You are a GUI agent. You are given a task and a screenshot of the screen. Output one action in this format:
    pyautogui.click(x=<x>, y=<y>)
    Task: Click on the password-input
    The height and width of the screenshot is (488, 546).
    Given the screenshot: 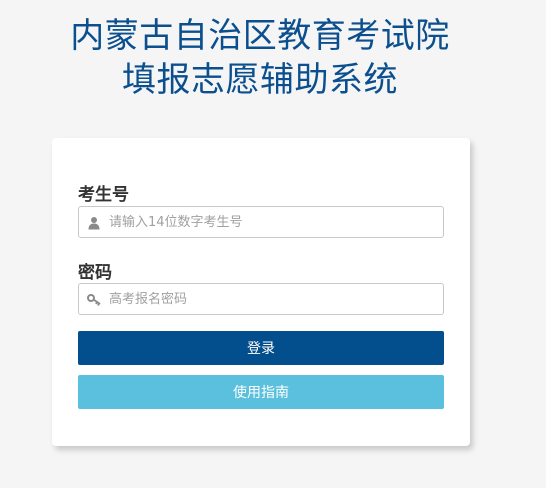 What is the action you would take?
    pyautogui.click(x=271, y=299)
    